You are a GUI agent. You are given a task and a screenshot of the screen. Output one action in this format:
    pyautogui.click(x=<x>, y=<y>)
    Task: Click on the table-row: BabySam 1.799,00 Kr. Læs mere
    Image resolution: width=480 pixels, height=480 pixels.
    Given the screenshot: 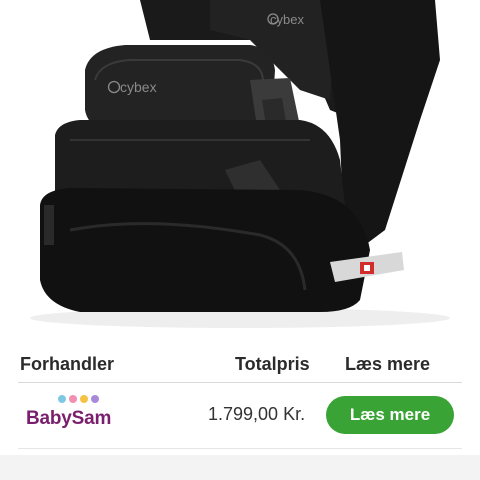 What is the action you would take?
    pyautogui.click(x=240, y=416)
    